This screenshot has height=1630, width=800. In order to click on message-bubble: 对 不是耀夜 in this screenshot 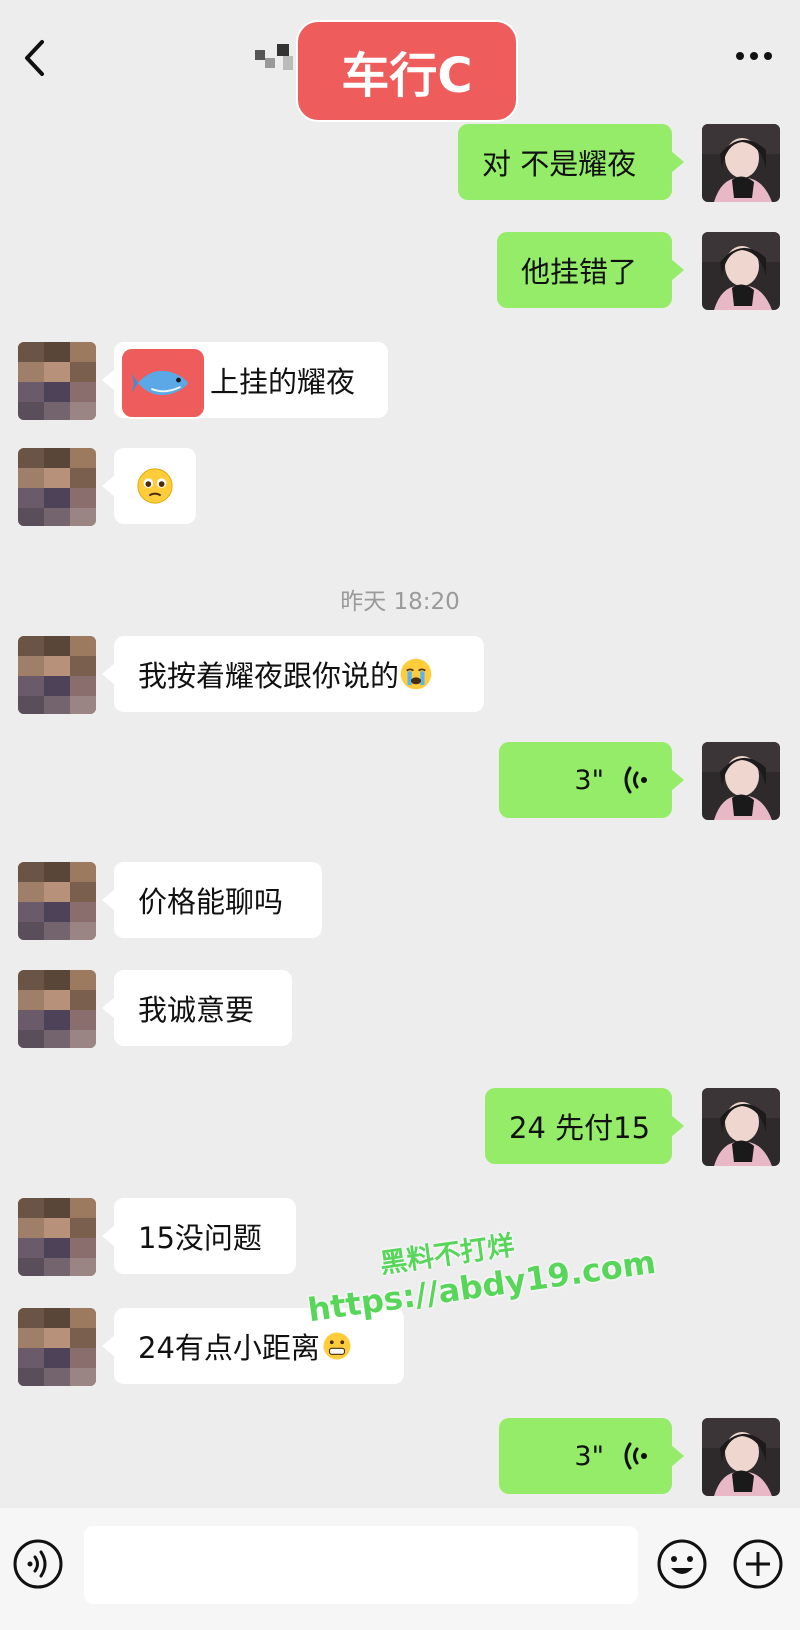, I will do `click(571, 162)`.